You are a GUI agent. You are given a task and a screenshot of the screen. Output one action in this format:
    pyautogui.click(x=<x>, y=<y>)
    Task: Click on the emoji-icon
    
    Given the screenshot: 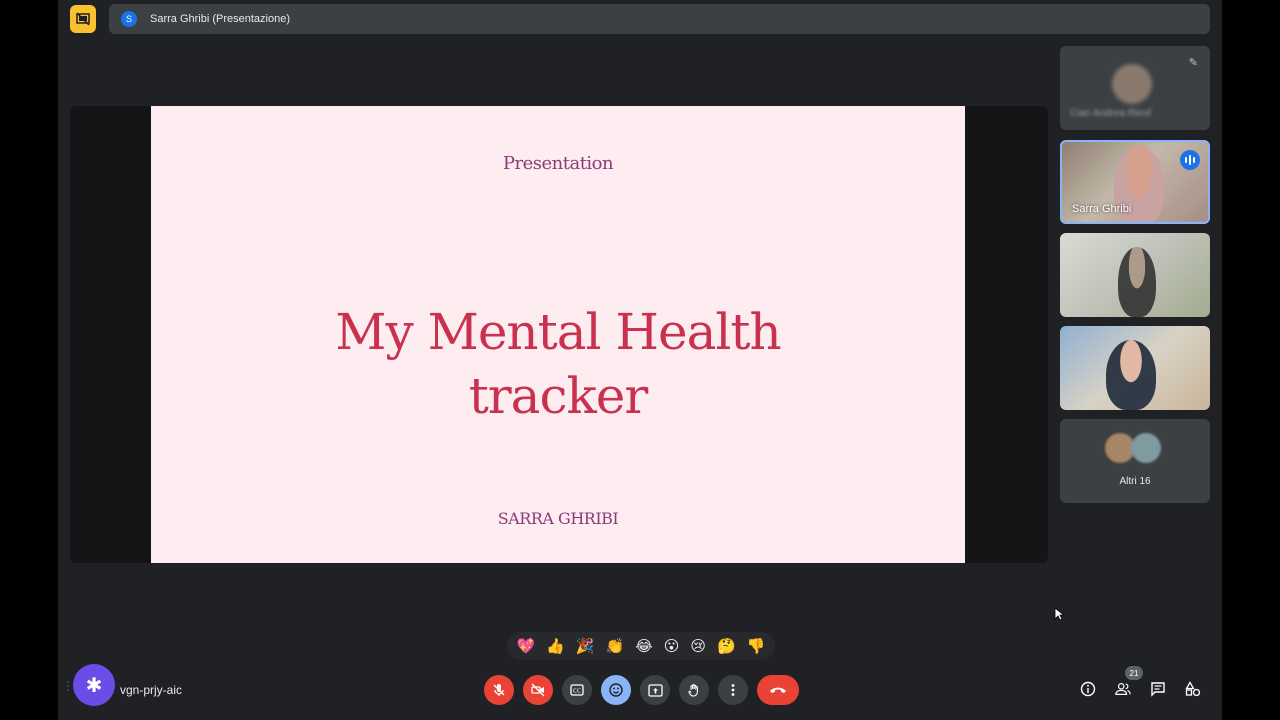 What is the action you would take?
    pyautogui.click(x=616, y=690)
    